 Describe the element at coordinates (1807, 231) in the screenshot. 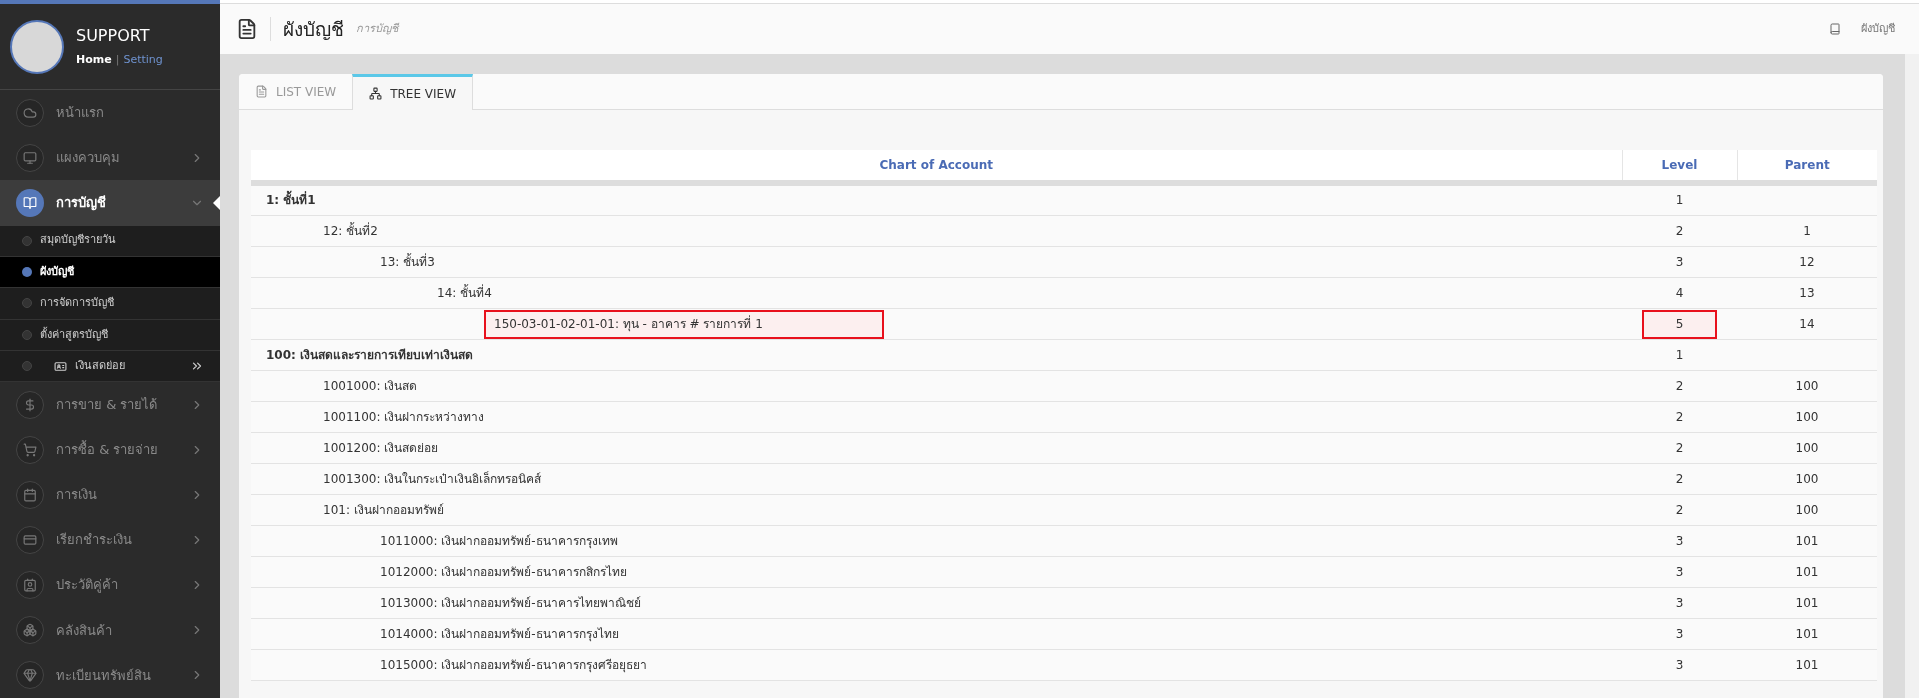

I see `parent-value: 1` at that location.